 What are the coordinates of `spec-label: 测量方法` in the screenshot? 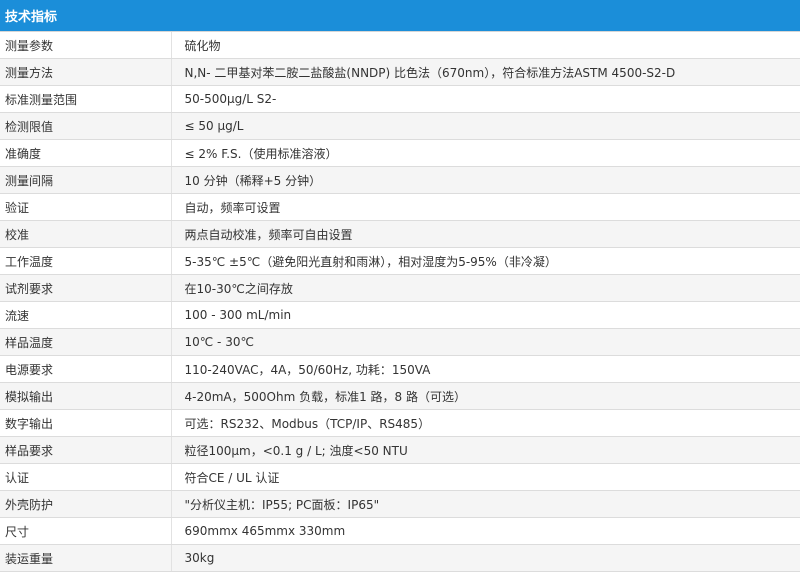 It's located at (86, 72).